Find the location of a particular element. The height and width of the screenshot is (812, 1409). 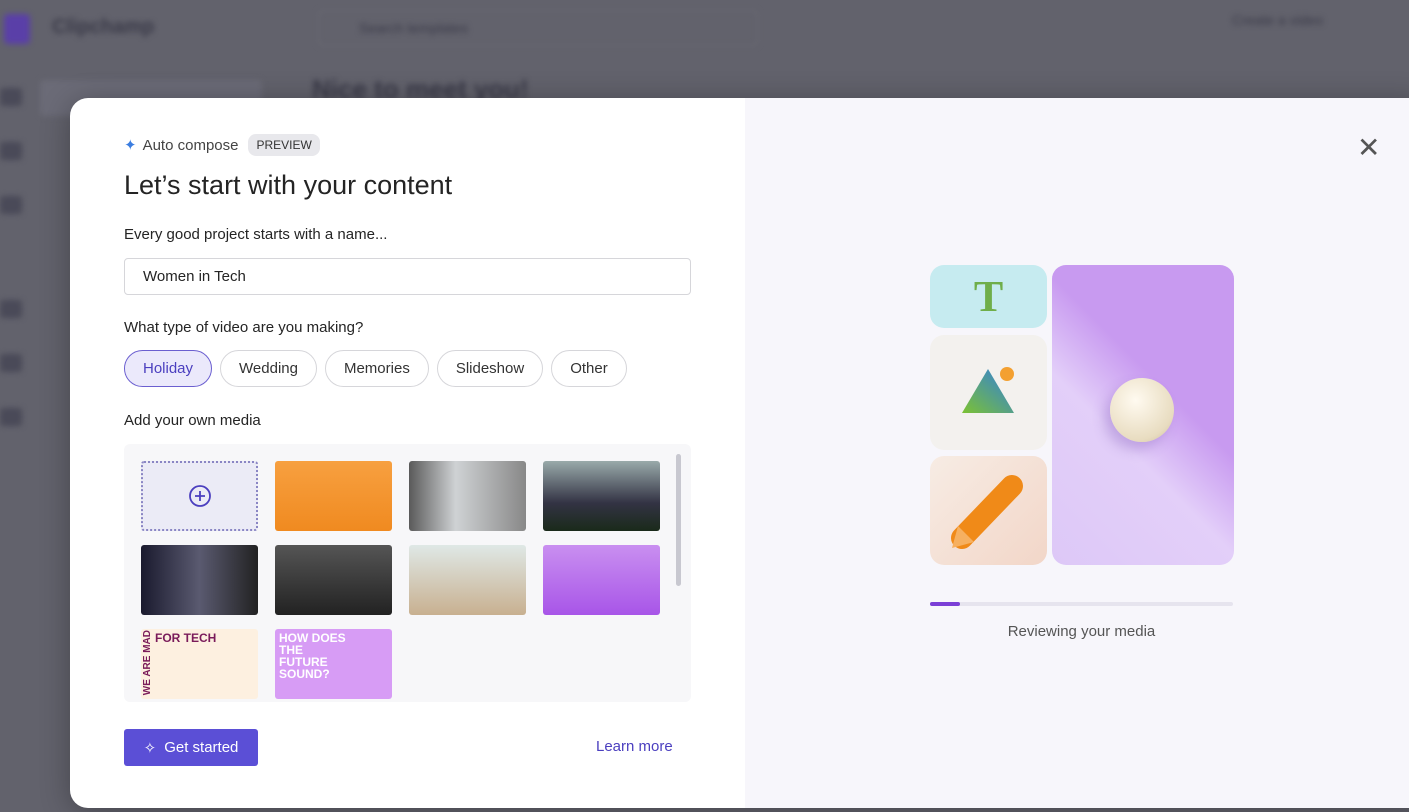

image-icon is located at coordinates (988, 390).